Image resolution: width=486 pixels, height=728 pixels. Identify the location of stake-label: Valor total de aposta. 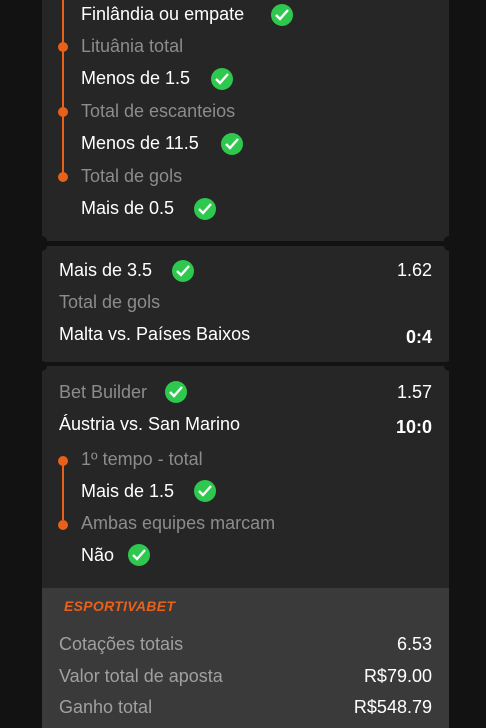
(141, 676).